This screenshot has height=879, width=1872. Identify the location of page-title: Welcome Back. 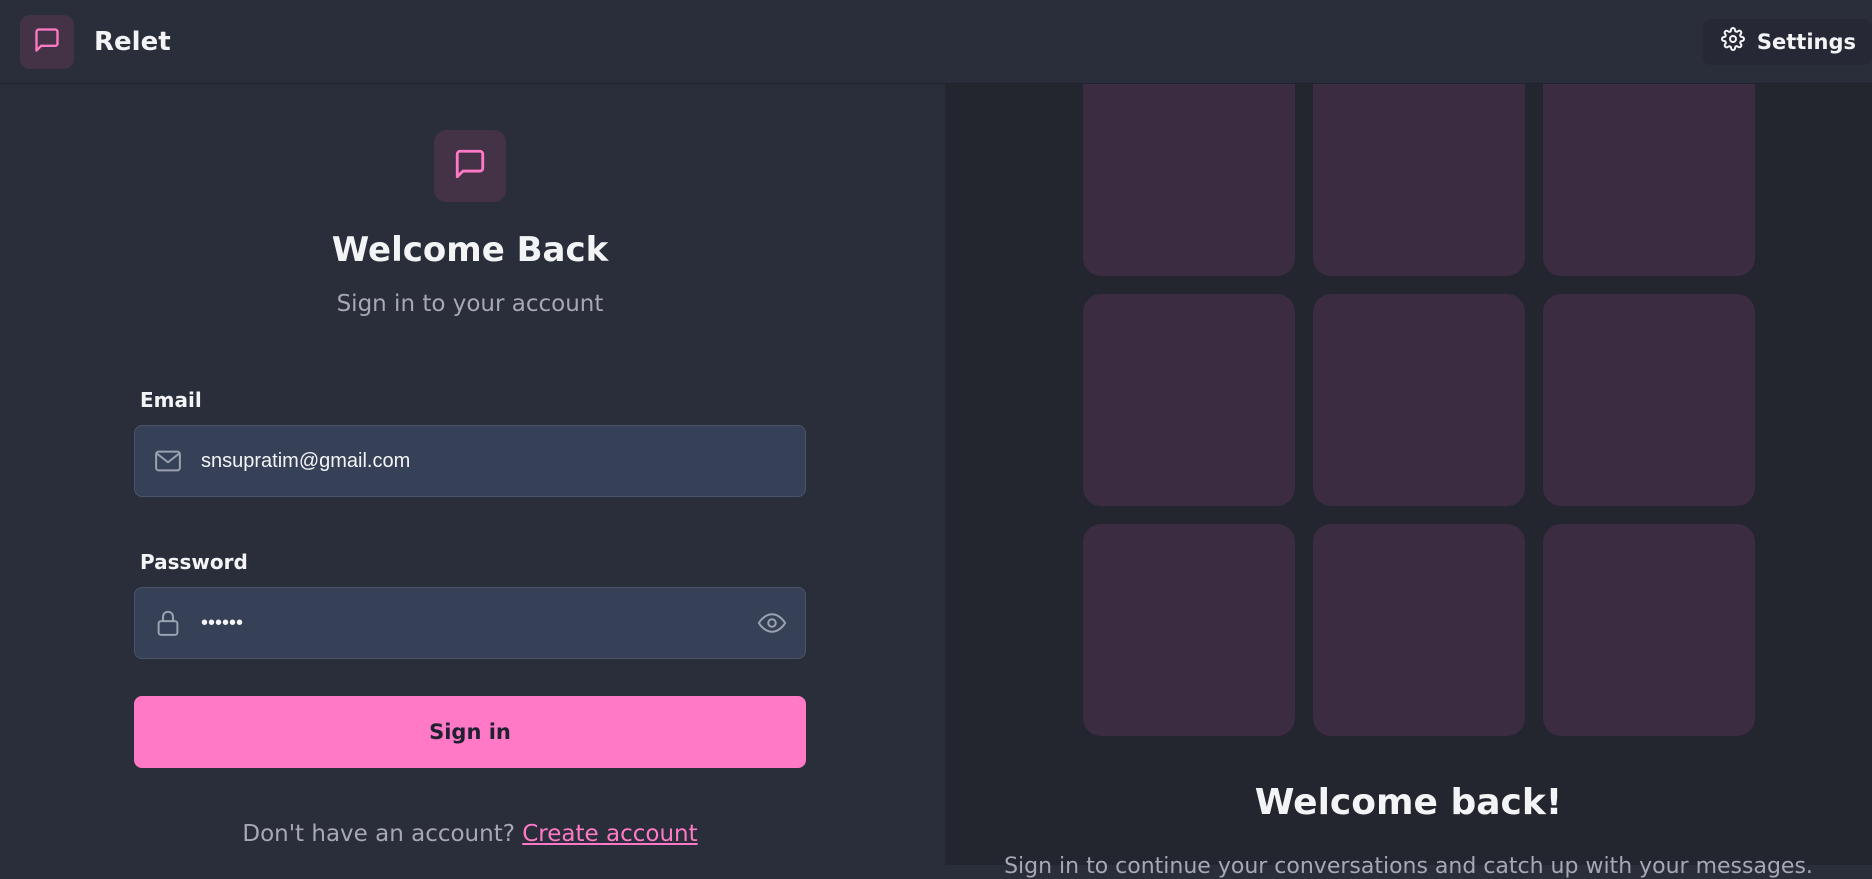
(470, 250).